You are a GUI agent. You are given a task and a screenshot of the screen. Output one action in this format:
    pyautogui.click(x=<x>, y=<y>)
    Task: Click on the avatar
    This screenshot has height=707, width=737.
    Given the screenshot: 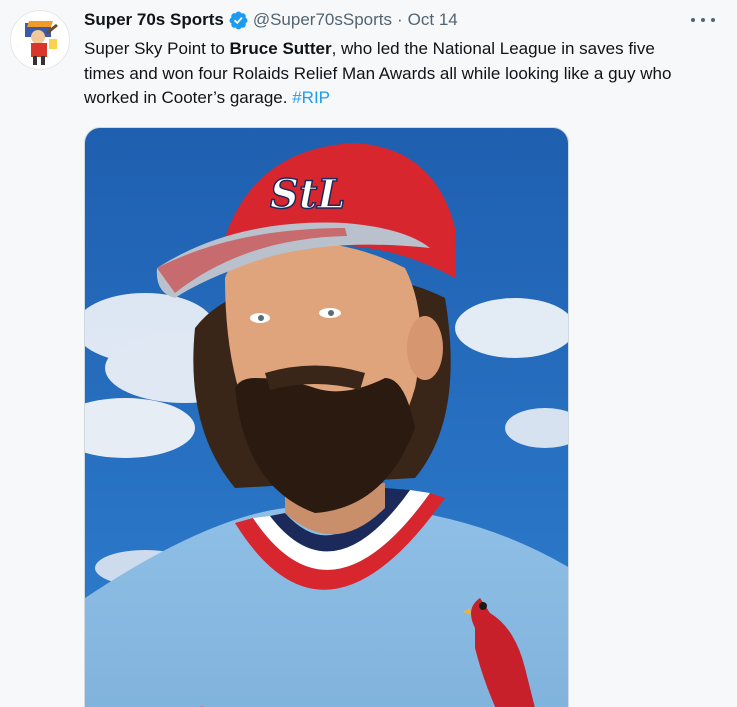 What is the action you would take?
    pyautogui.click(x=40, y=40)
    